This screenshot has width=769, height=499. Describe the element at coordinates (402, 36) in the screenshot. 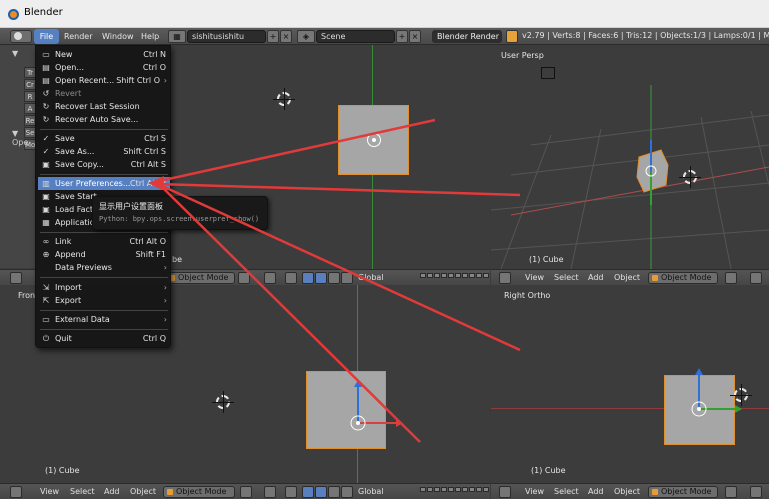

I see `add-scene-button: +` at that location.